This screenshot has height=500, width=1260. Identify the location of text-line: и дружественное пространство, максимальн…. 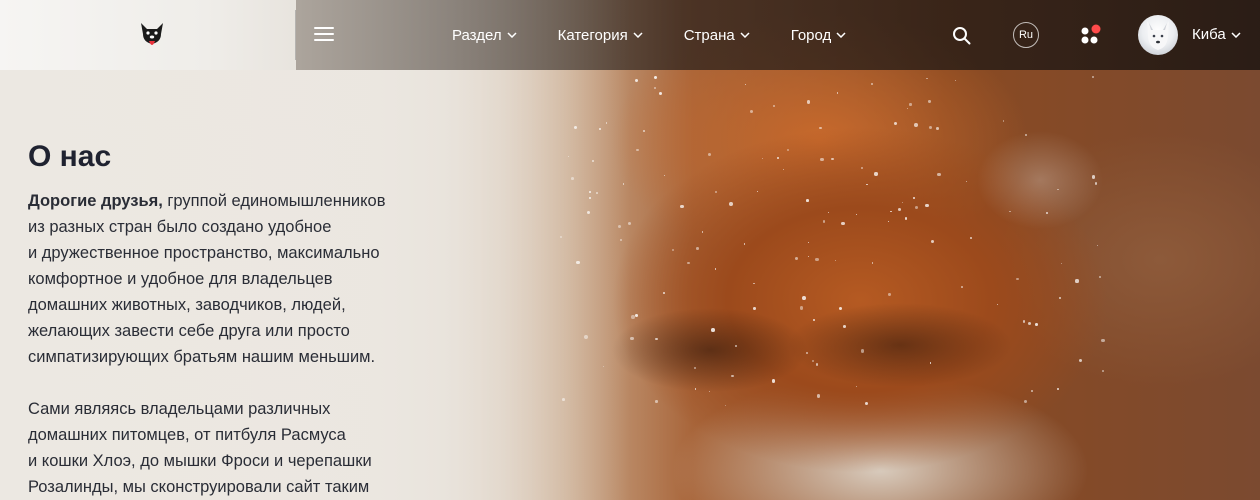
(204, 253).